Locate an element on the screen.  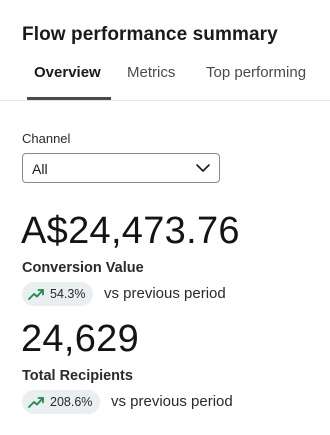
recipients-change-value: 208.6% is located at coordinates (71, 402).